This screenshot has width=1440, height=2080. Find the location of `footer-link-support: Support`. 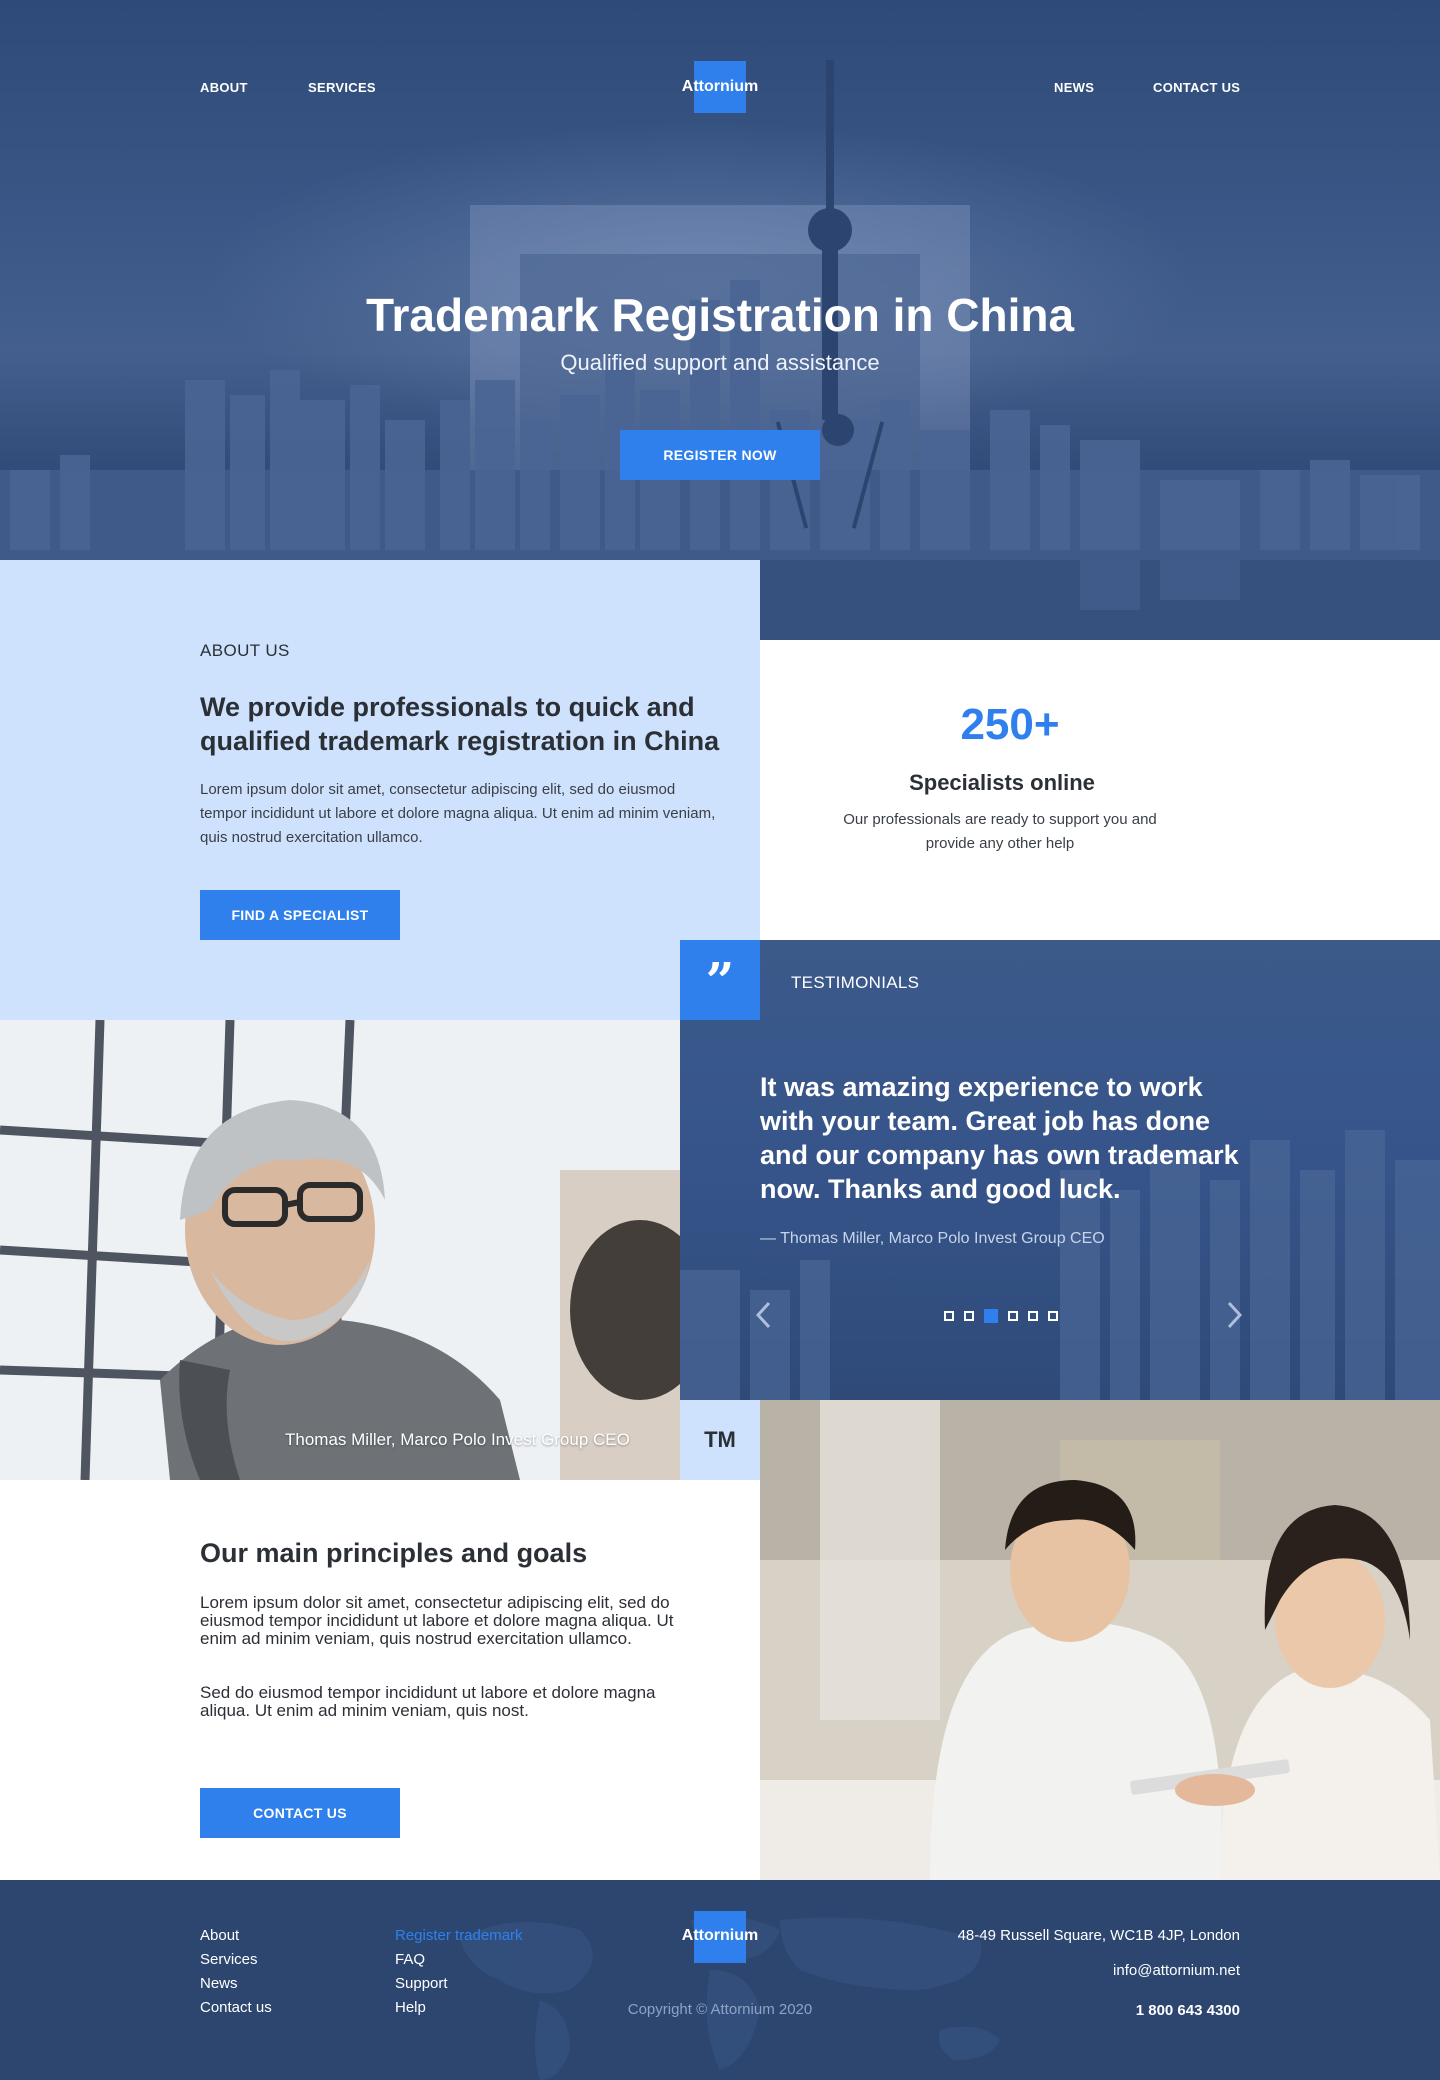

footer-link-support: Support is located at coordinates (421, 1983).